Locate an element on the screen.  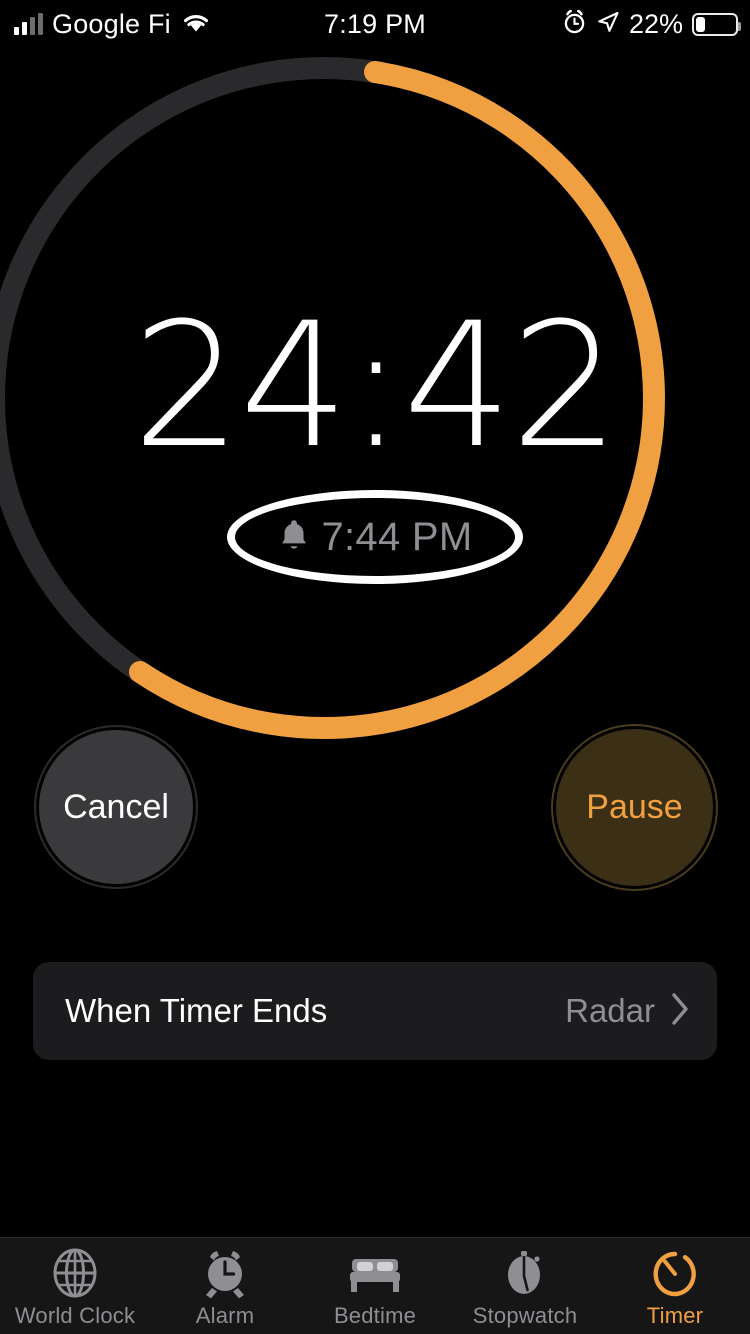
bed-icon is located at coordinates (375, 1273).